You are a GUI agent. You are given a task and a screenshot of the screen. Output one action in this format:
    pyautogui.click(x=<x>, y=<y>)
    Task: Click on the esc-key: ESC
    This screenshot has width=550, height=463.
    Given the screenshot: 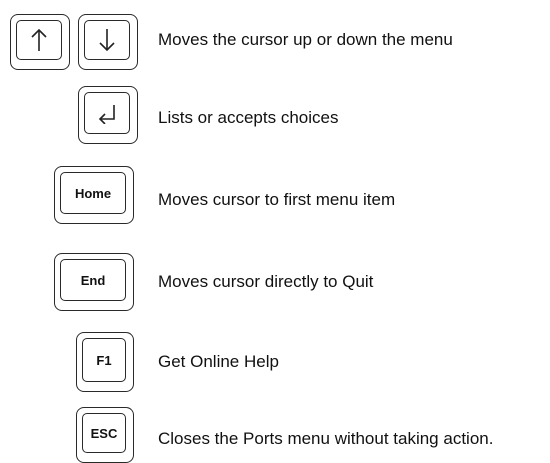 What is the action you would take?
    pyautogui.click(x=105, y=435)
    